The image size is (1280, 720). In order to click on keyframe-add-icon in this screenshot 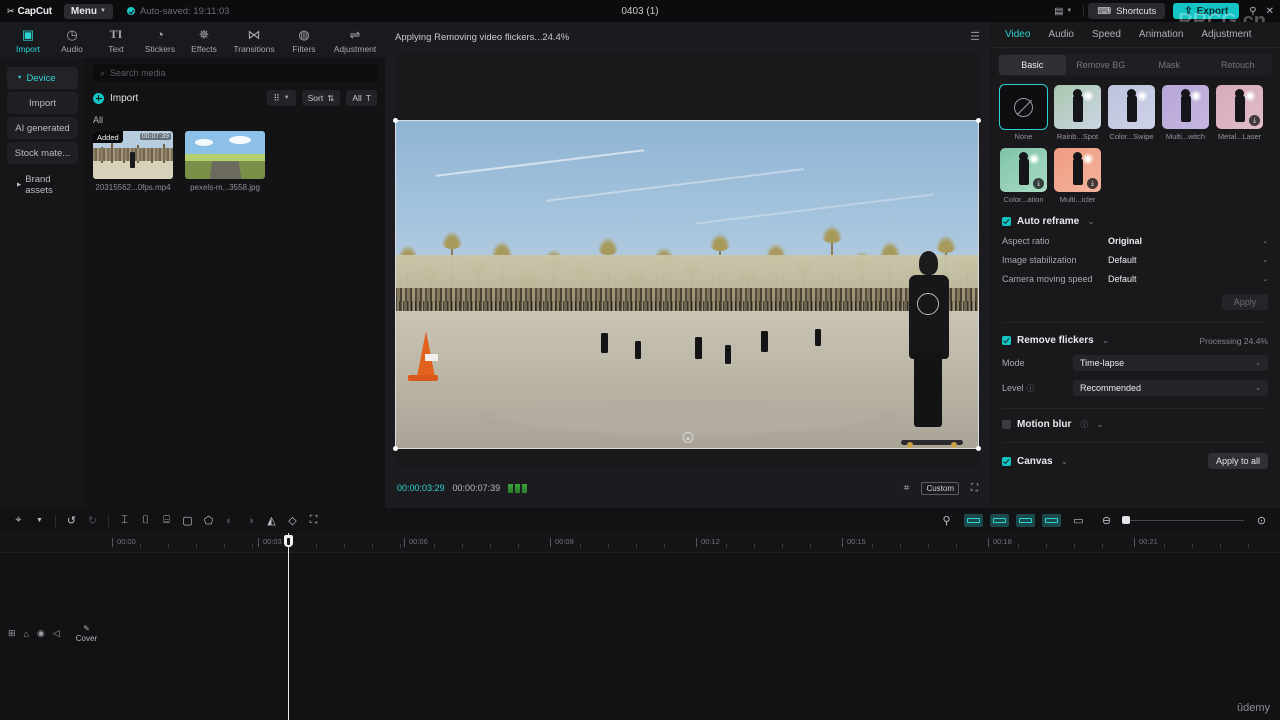, I will do `click(999, 520)`.